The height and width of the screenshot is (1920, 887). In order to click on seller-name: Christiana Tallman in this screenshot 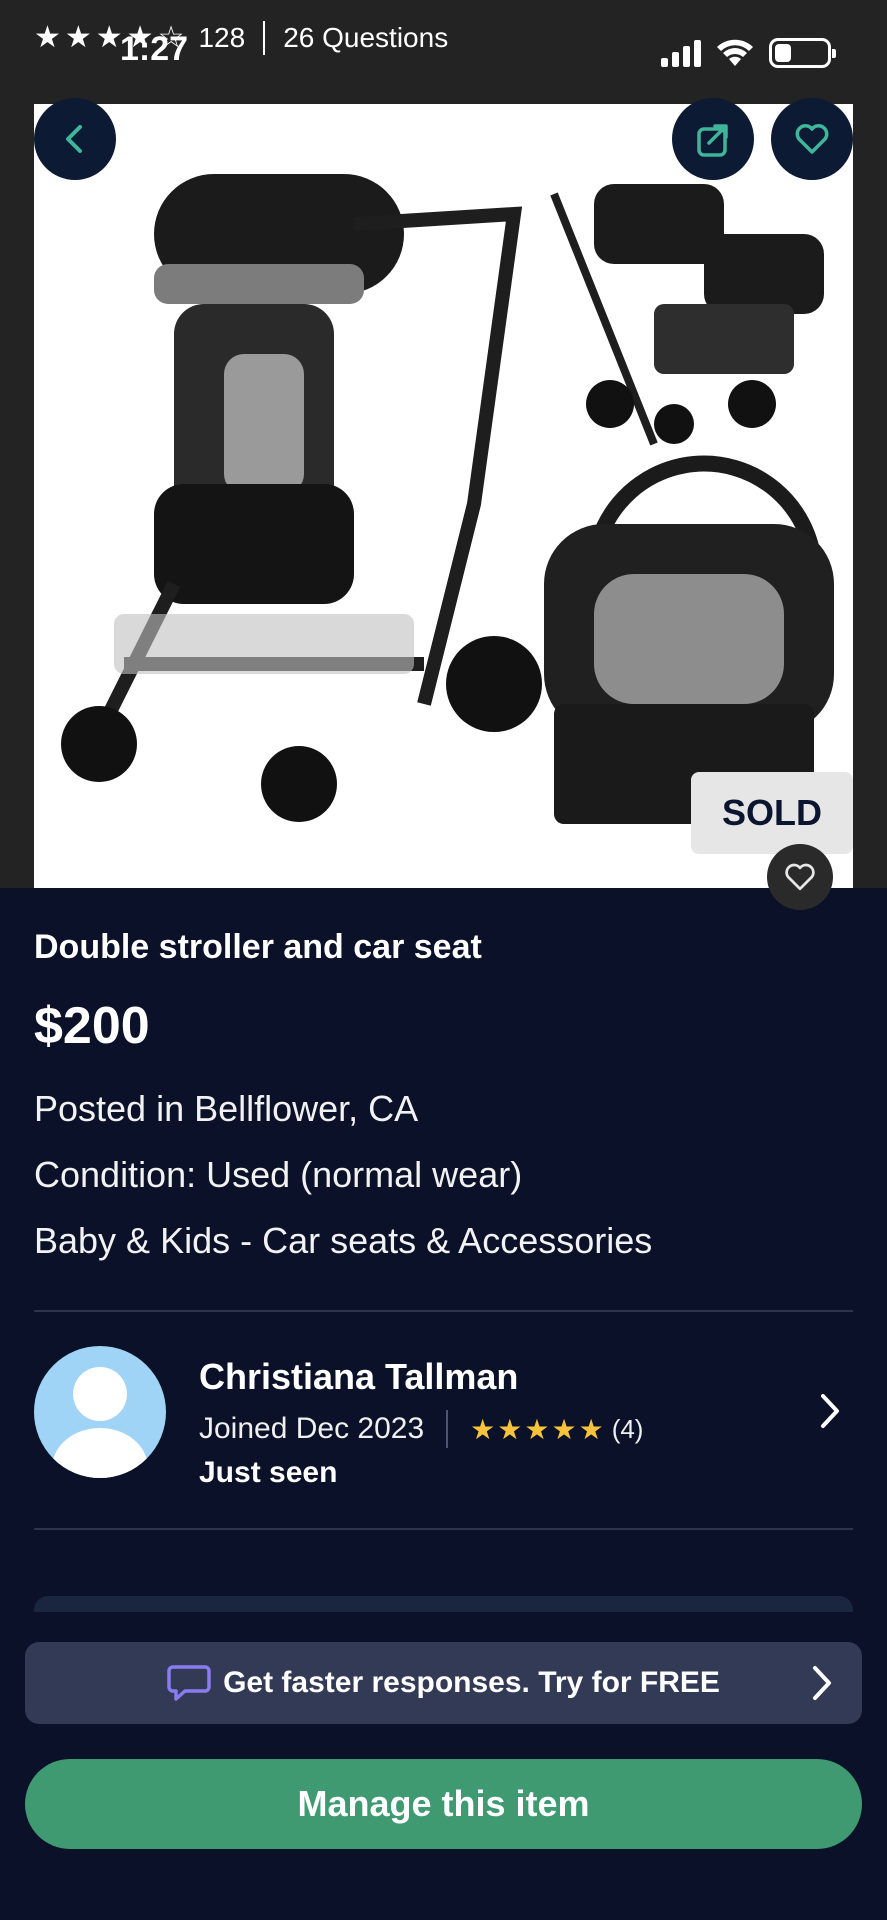, I will do `click(359, 1376)`.